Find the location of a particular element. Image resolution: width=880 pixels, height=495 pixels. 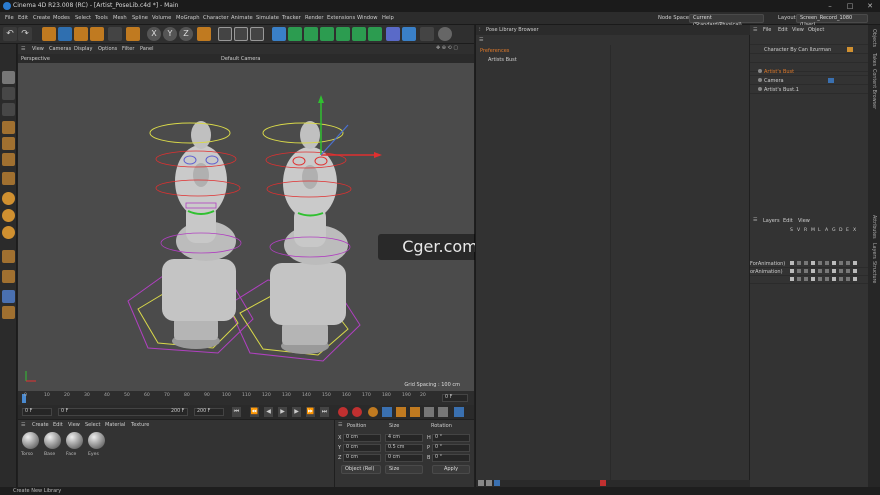

viewport-menu-display: Display is located at coordinates (83, 49).